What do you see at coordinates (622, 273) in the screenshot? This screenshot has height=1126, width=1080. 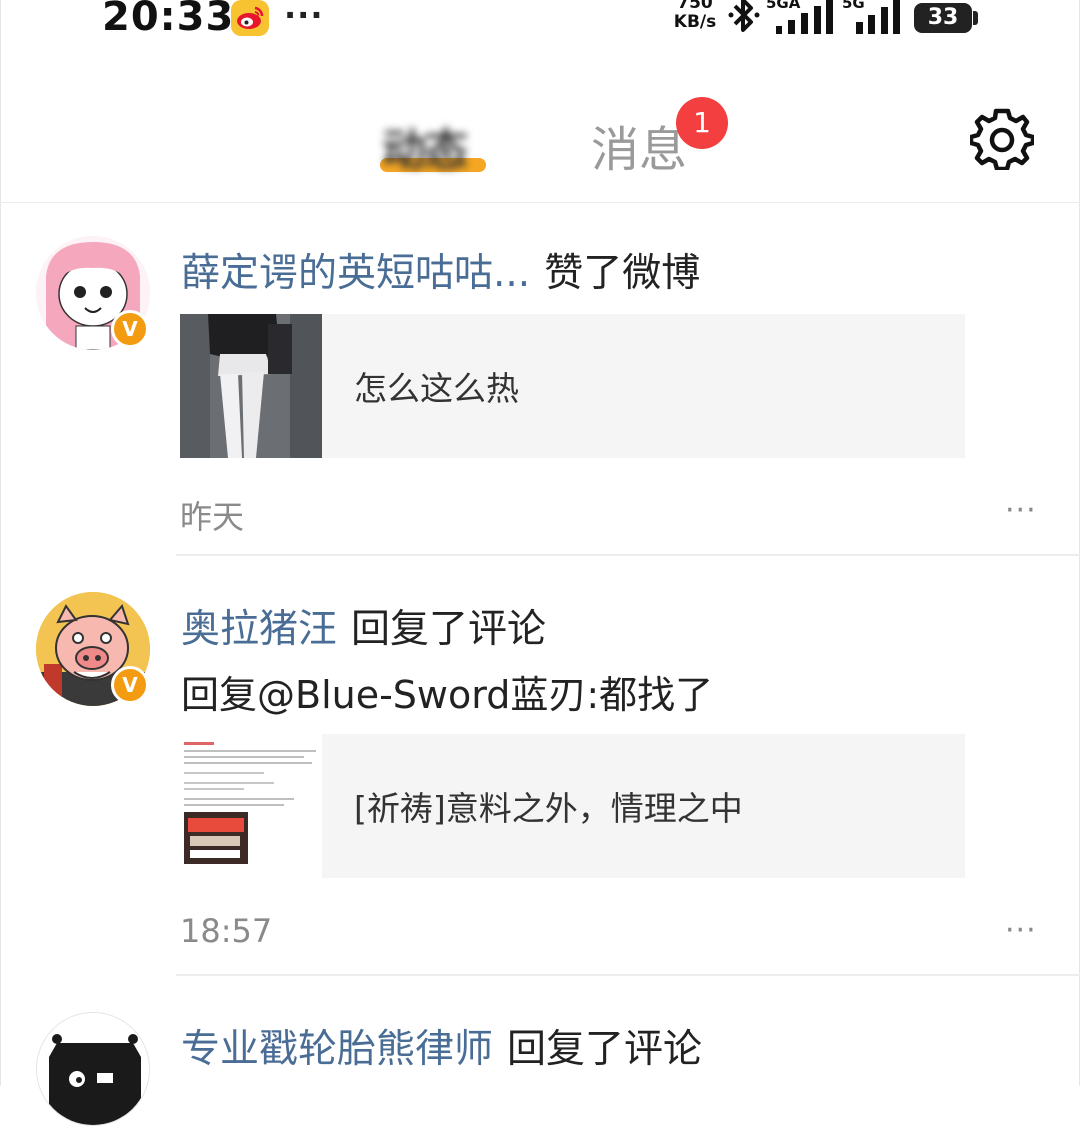 I see `notification-action: 赞了微博` at bounding box center [622, 273].